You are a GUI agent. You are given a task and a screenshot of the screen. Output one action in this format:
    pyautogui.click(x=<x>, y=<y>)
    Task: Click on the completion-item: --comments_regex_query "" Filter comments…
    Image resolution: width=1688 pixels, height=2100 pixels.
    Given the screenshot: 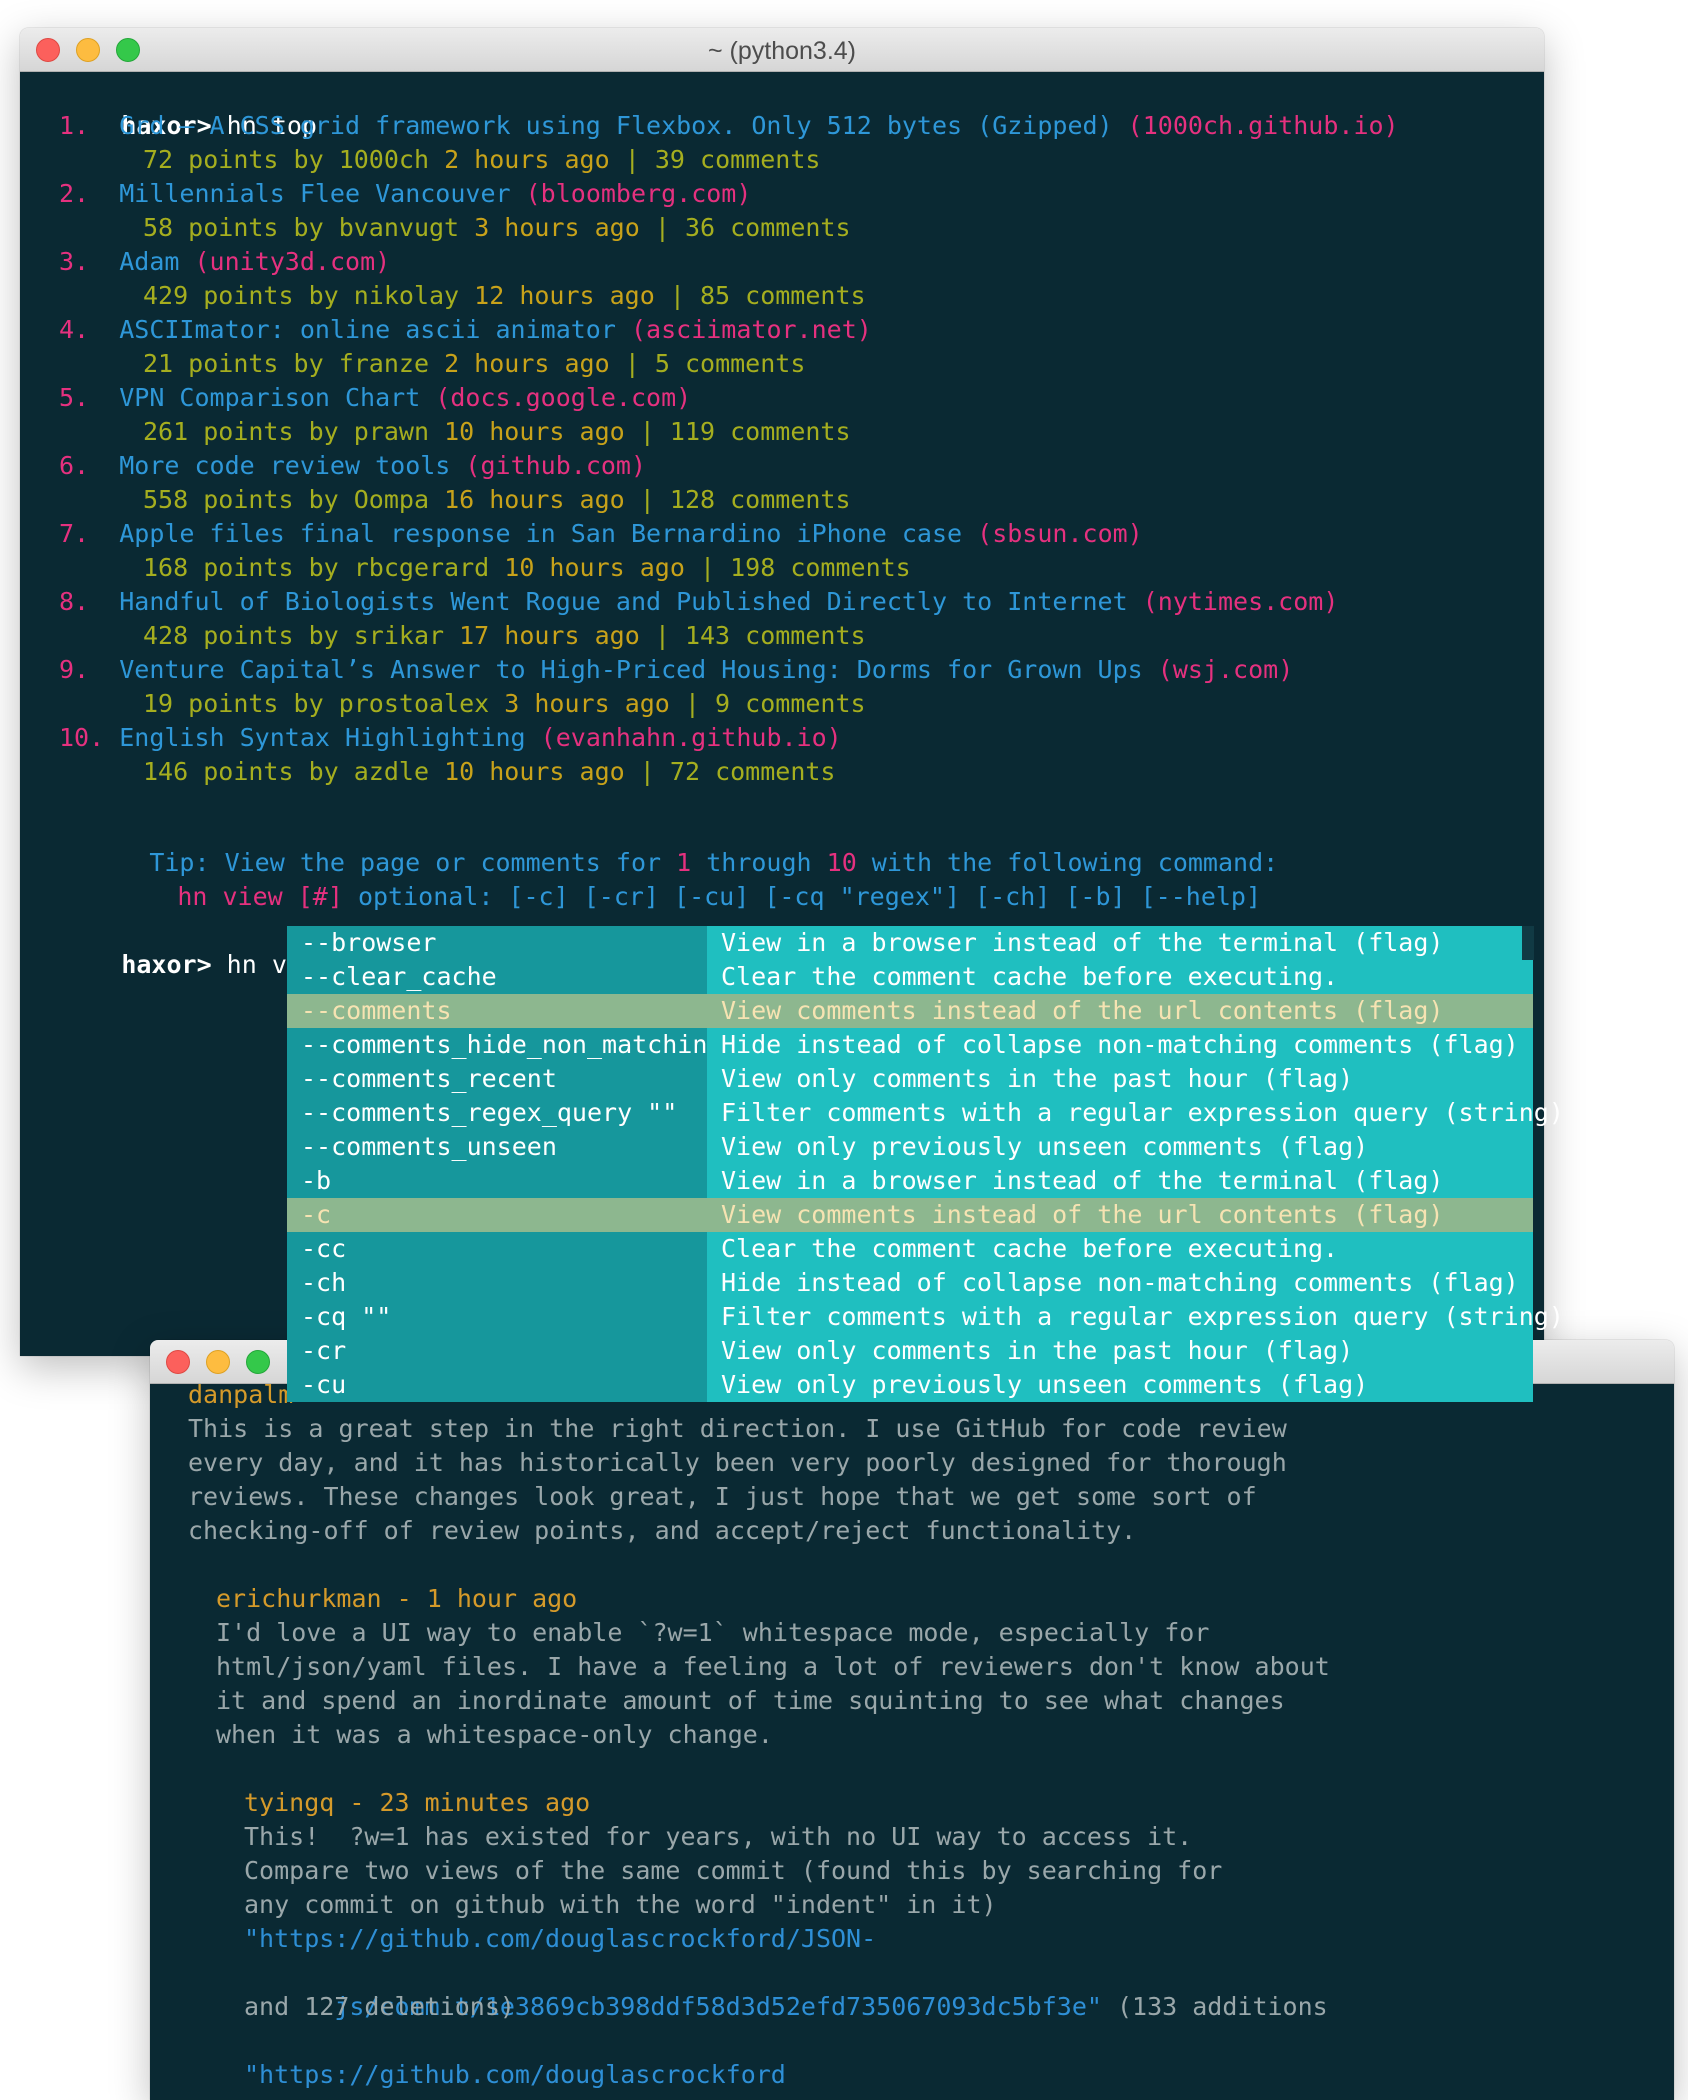 What is the action you would take?
    pyautogui.click(x=925, y=1113)
    